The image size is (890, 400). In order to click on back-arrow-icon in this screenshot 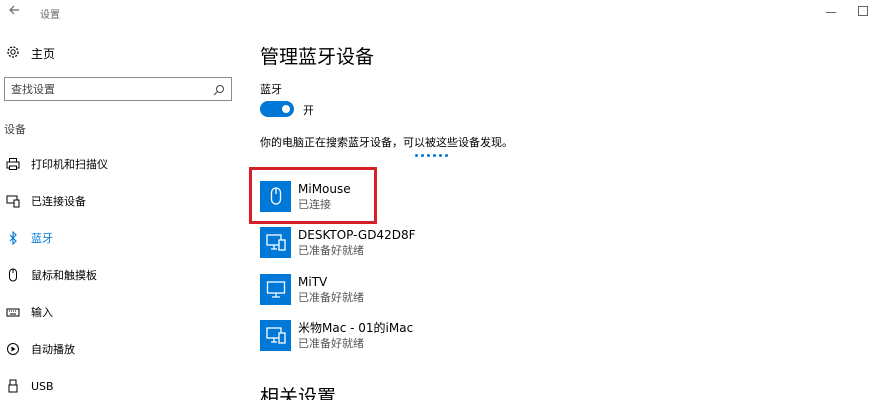, I will do `click(14, 13)`.